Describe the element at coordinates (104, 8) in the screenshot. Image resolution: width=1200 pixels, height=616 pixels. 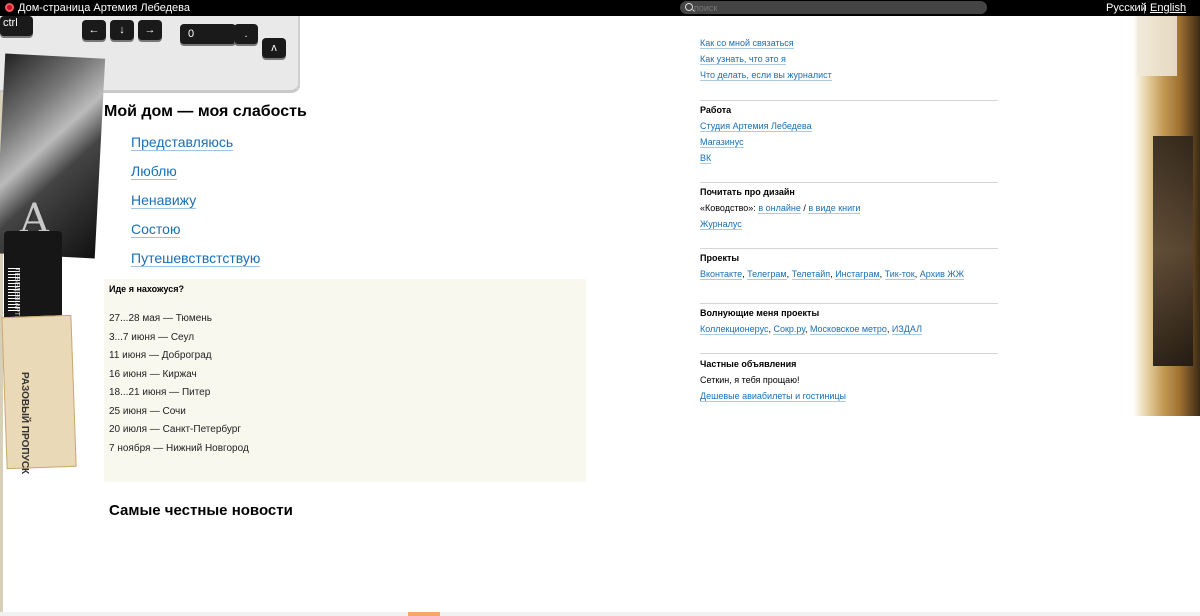
I see `site-title-link: Дом-страница Артемия Лебедева` at that location.